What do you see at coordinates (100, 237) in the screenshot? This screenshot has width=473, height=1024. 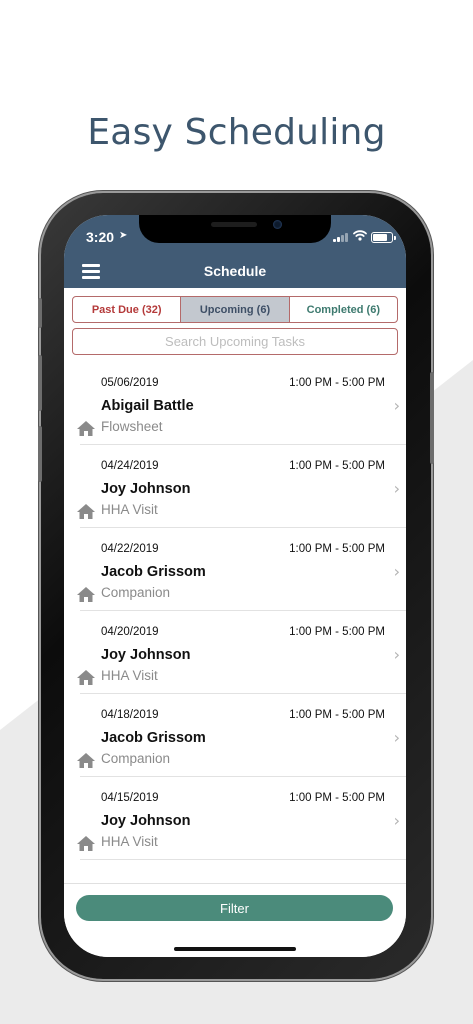 I see `status-time: 3:20` at bounding box center [100, 237].